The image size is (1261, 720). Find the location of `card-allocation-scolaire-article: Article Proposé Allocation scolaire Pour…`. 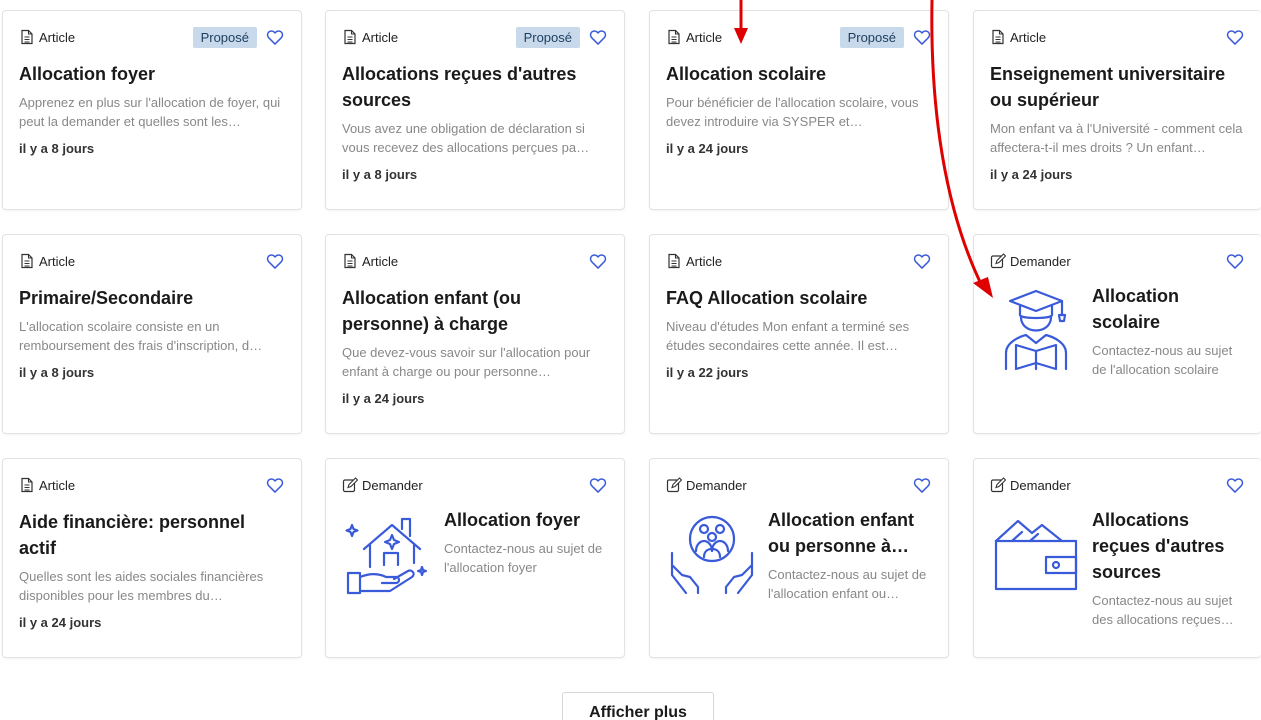

card-allocation-scolaire-article: Article Proposé Allocation scolaire Pour… is located at coordinates (799, 110).